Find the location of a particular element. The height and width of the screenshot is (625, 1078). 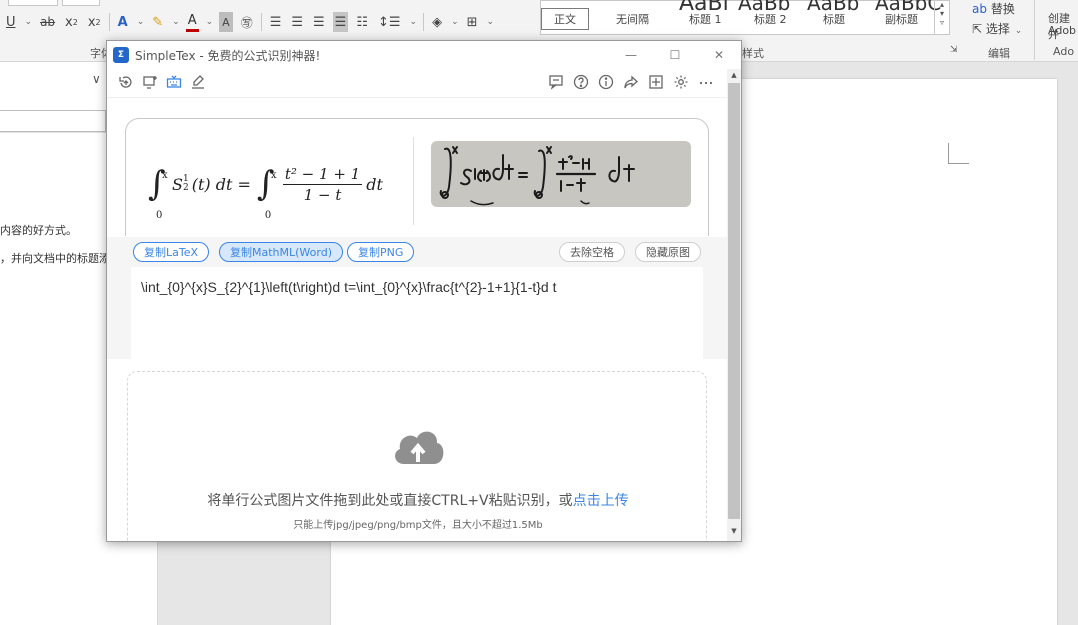

share-icon is located at coordinates (631, 82).